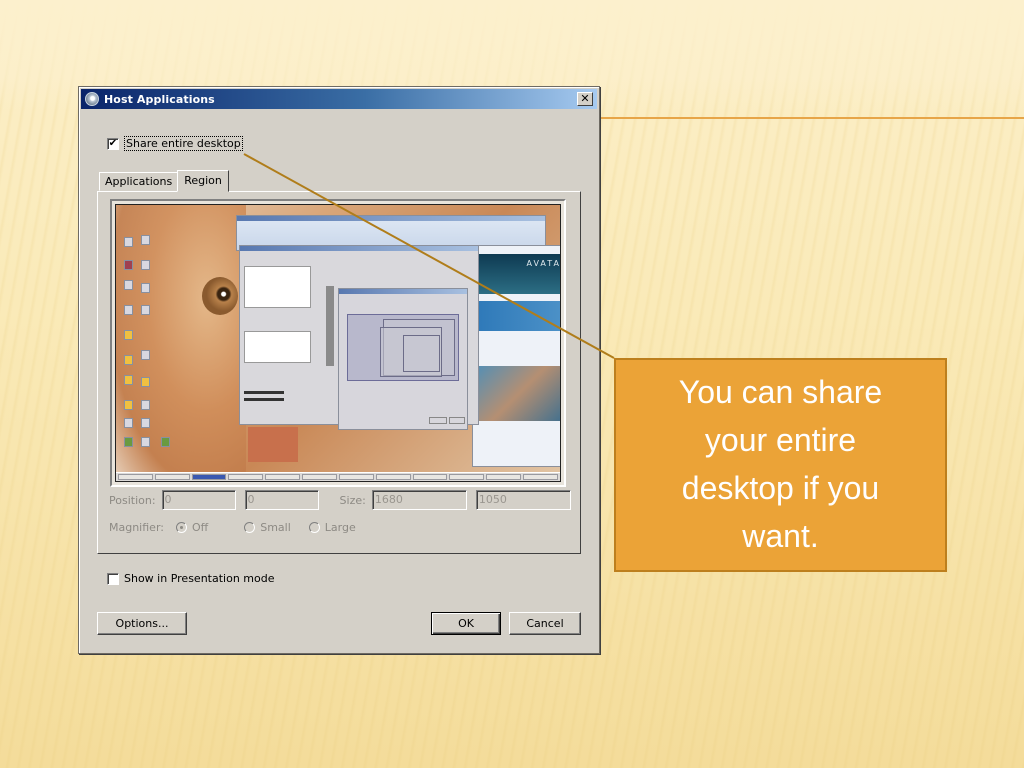  What do you see at coordinates (421, 353) in the screenshot?
I see `preview-region-rect` at bounding box center [421, 353].